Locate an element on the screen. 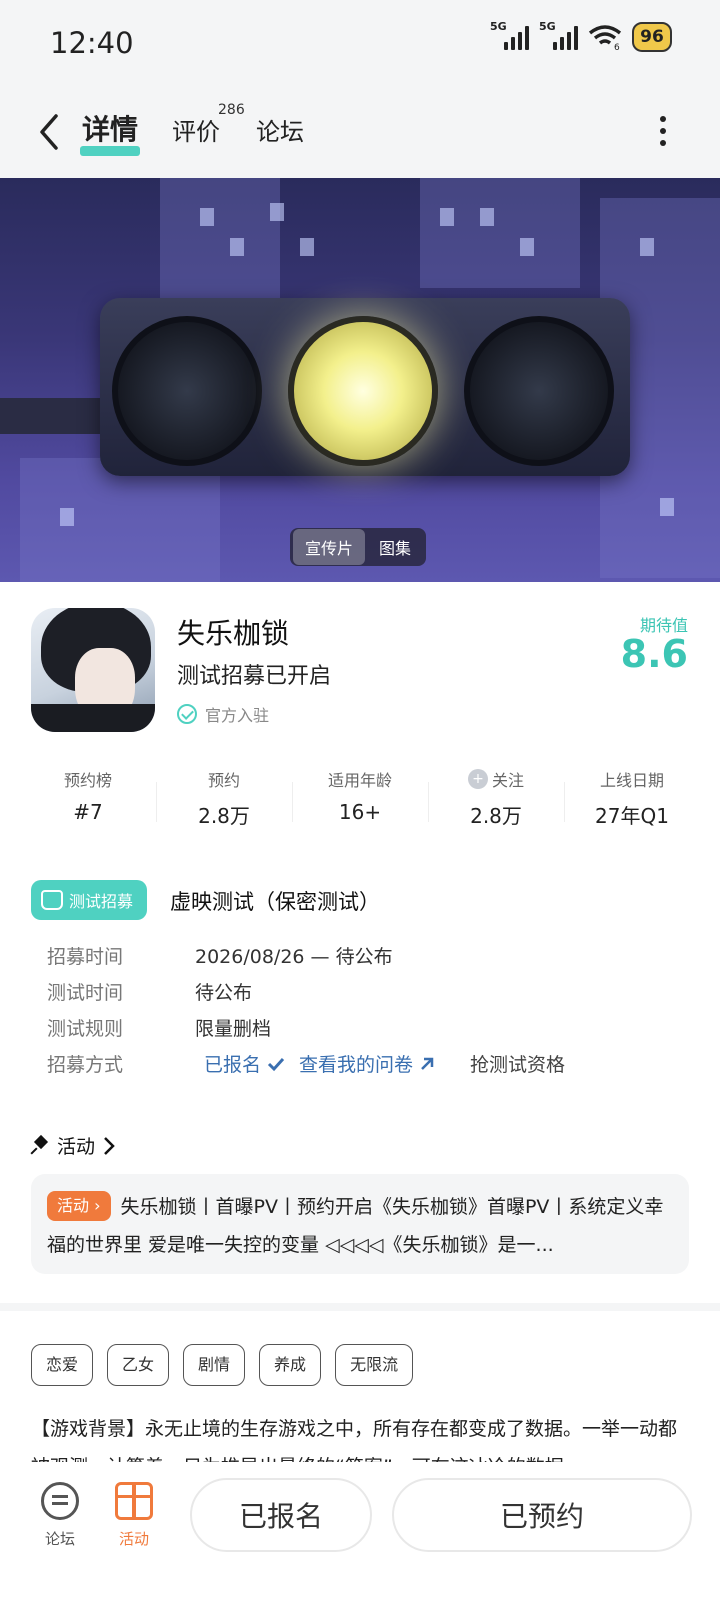 This screenshot has width=720, height=1602. stats-row: 预约榜 #7 预约 2.8万 适用年龄 16+ + 关注 2.8万 上线日期 27年Q1 is located at coordinates (360, 798).